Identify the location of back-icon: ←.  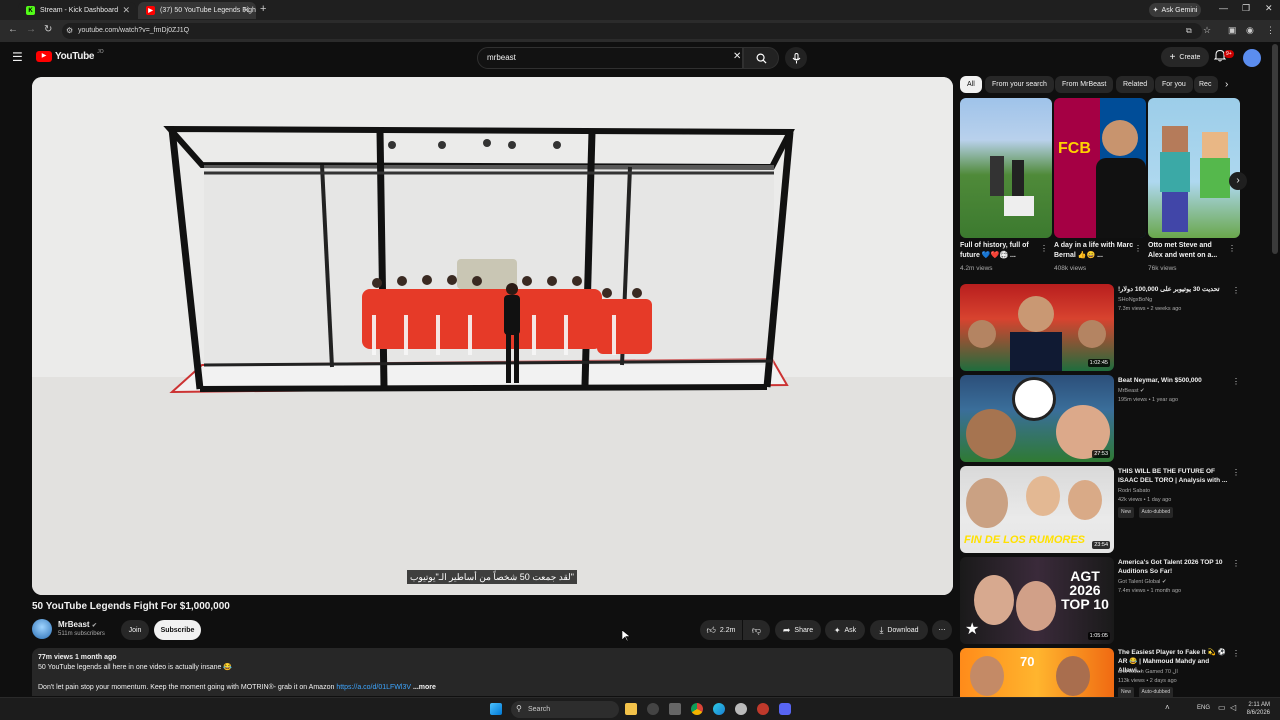
(13, 29).